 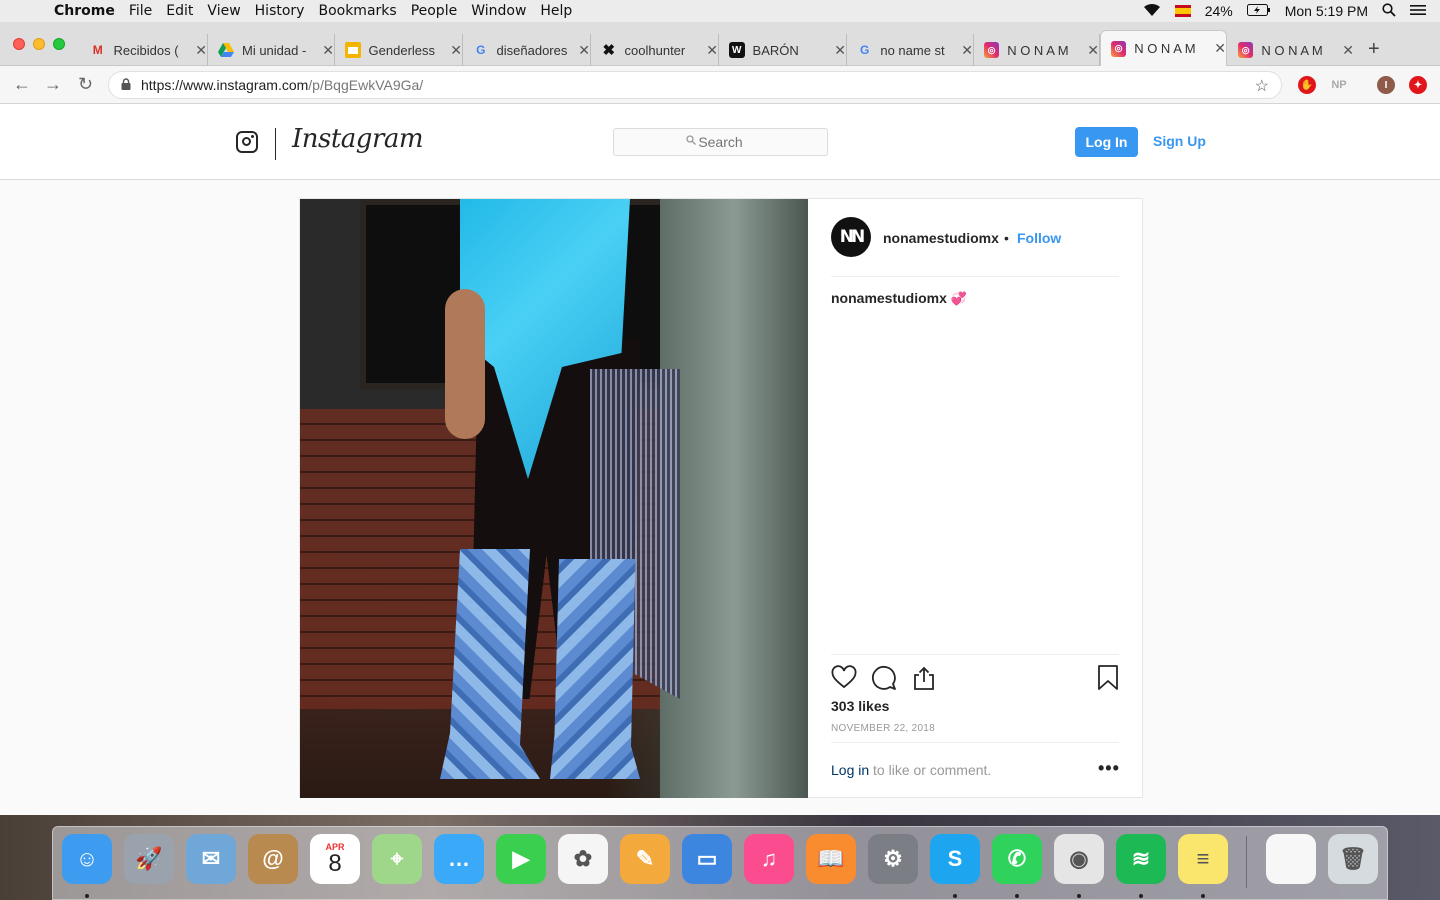 I want to click on skype-icon: S, so click(x=955, y=859).